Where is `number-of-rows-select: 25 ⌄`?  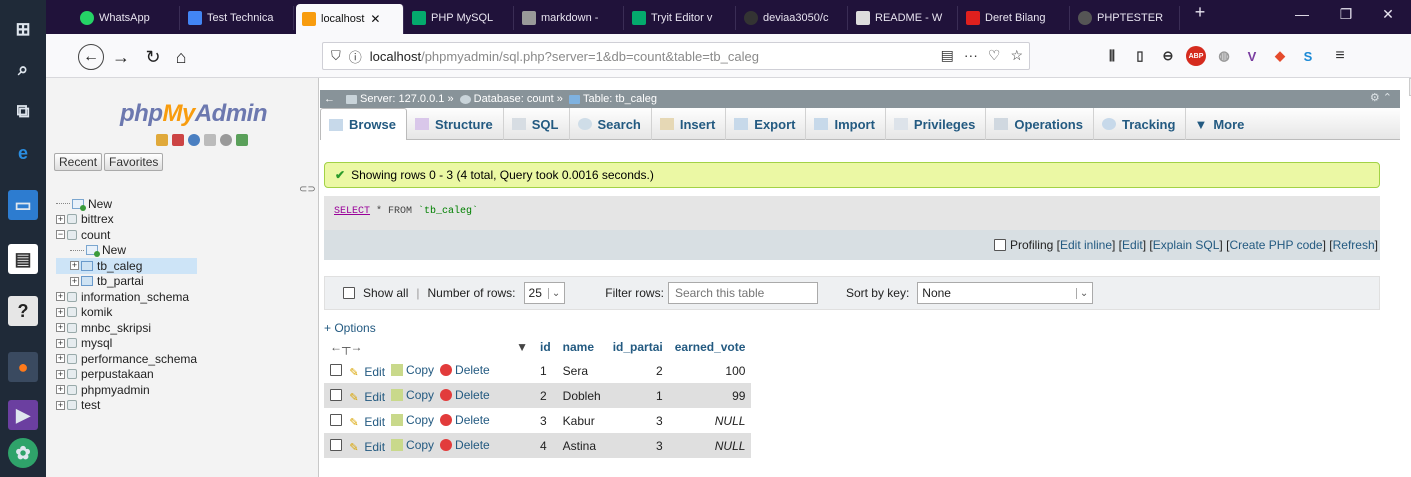 number-of-rows-select: 25 ⌄ is located at coordinates (544, 293).